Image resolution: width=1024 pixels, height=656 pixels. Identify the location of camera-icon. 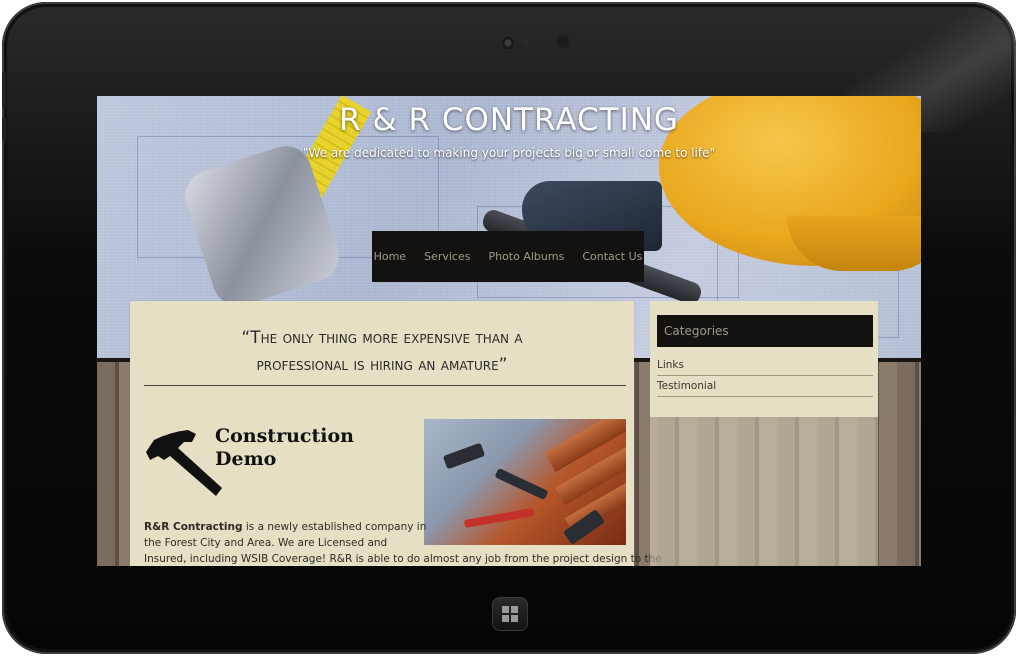
(508, 43).